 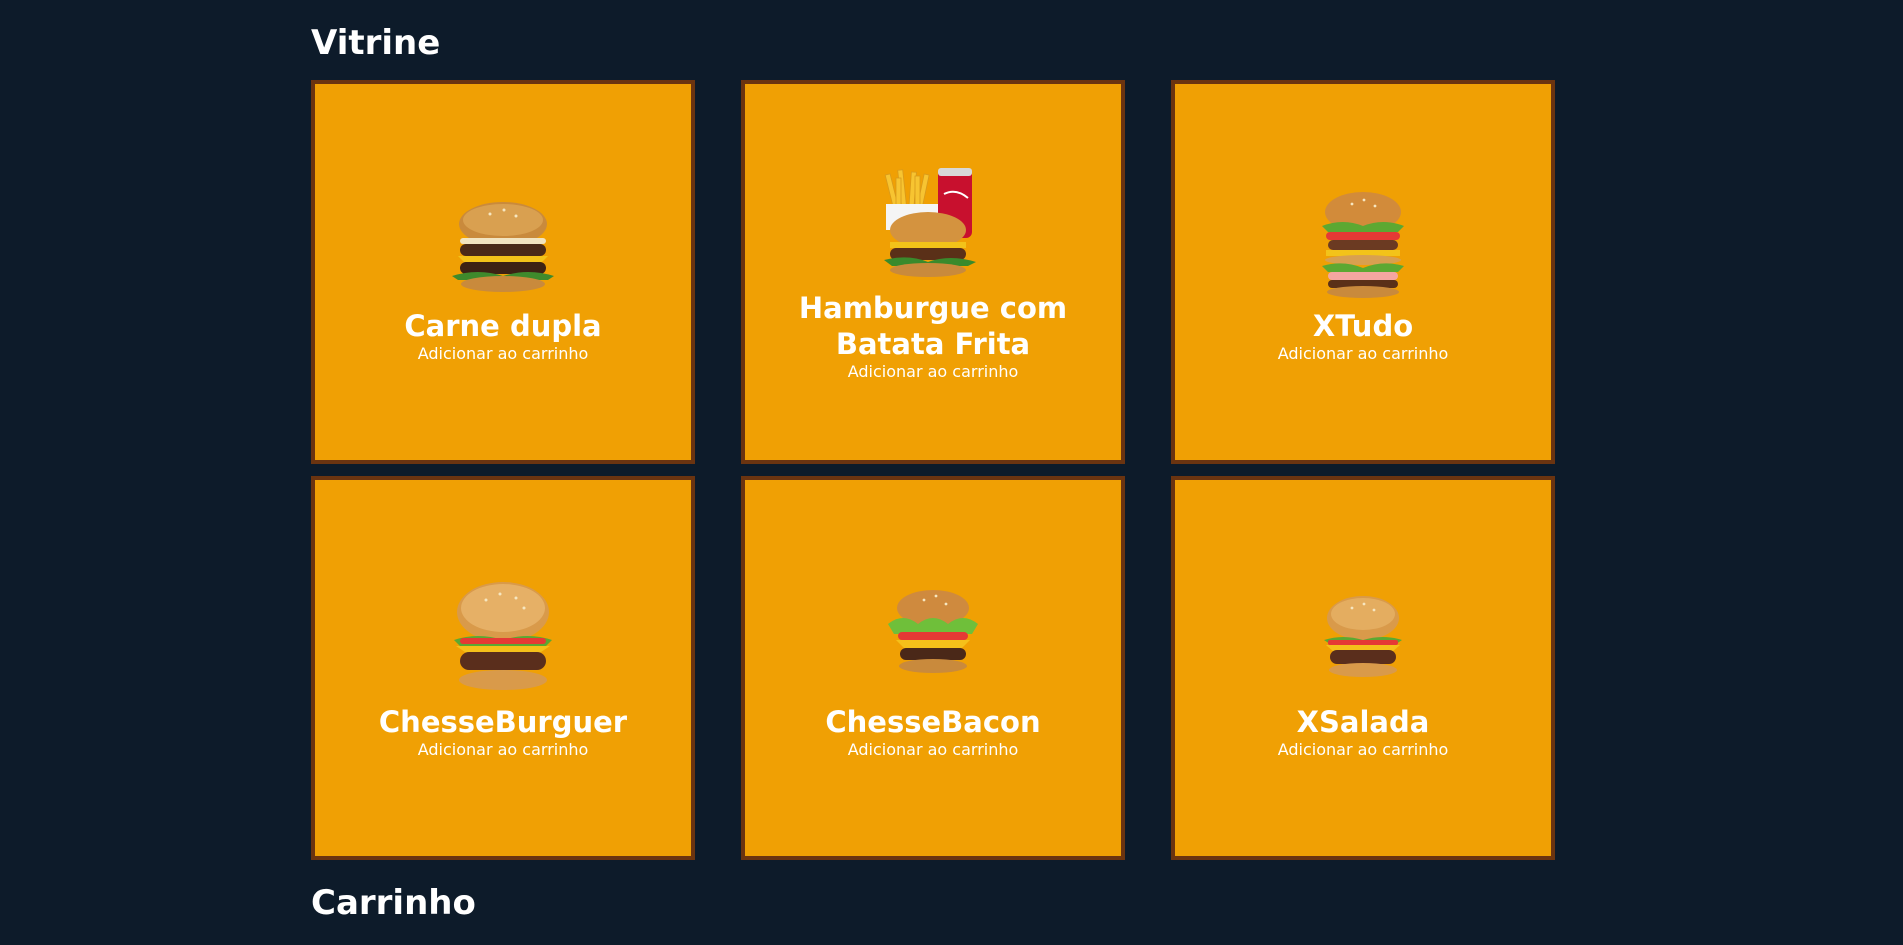 What do you see at coordinates (930, 222) in the screenshot?
I see `burger-fries-soda-image` at bounding box center [930, 222].